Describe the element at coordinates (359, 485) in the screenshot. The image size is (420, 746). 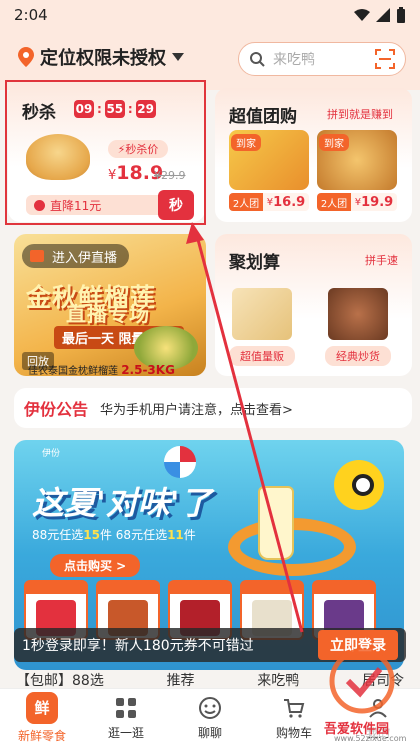
I see `mascot-image` at that location.